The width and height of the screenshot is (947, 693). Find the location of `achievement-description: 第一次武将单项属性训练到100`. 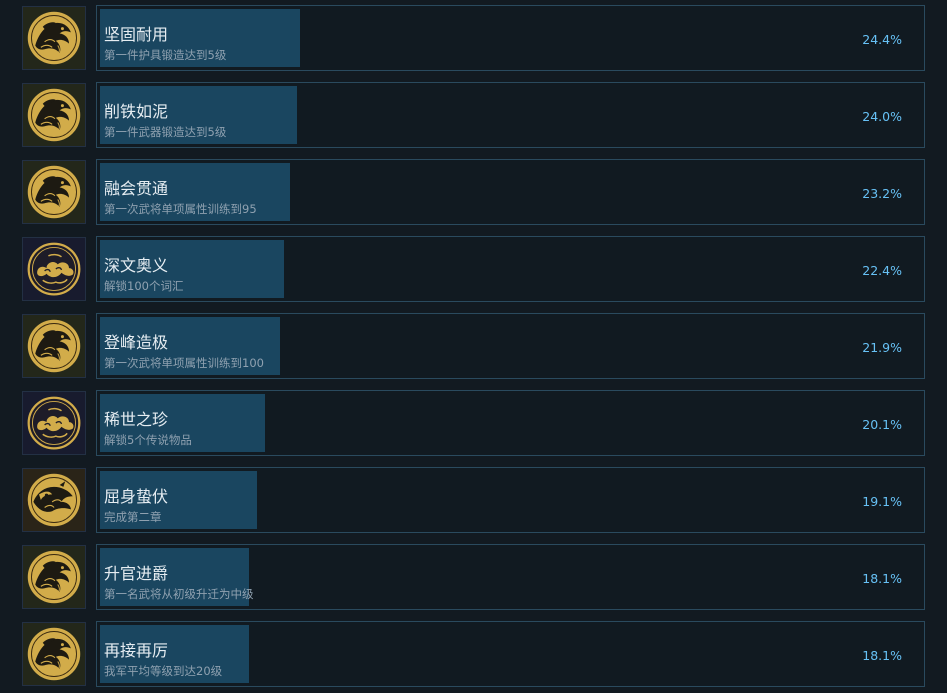

achievement-description: 第一次武将单项属性训练到100 is located at coordinates (184, 363).